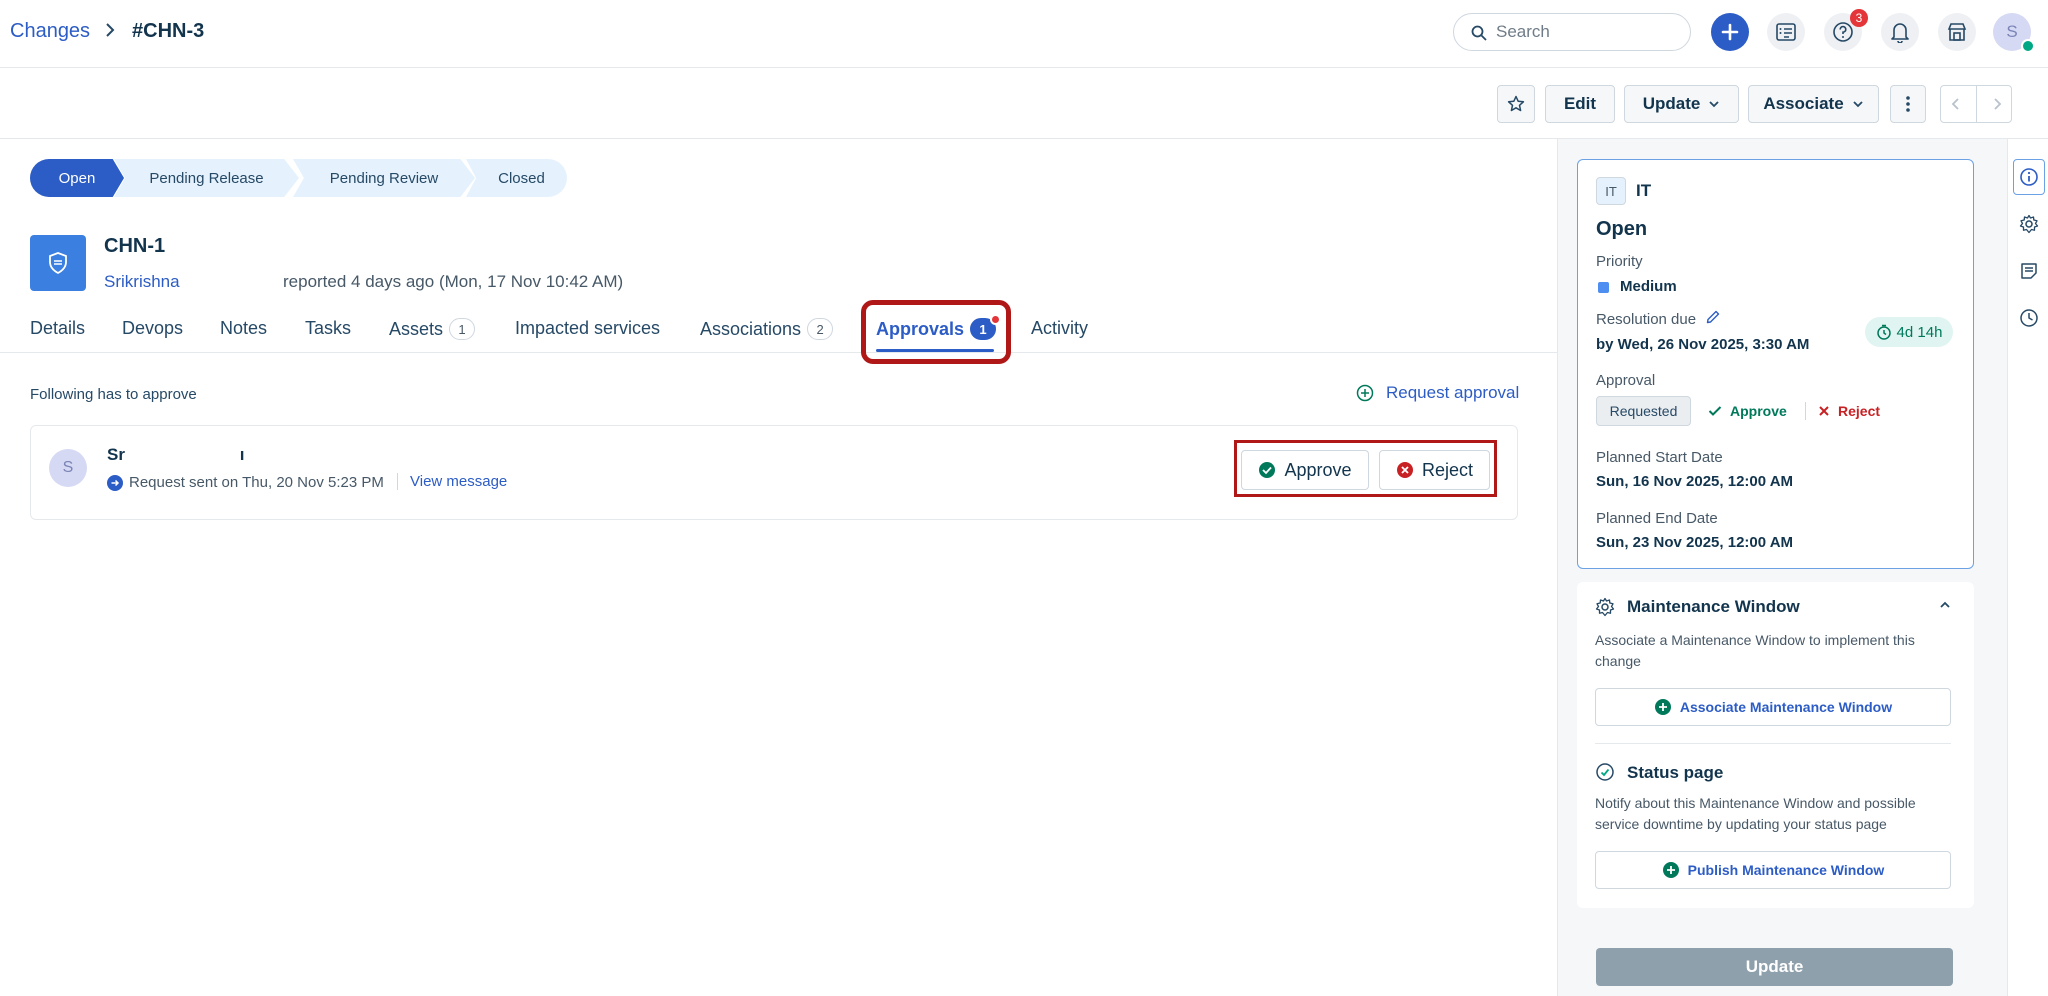 The height and width of the screenshot is (996, 2048). What do you see at coordinates (936, 332) in the screenshot?
I see `approvals-tab-highlight` at bounding box center [936, 332].